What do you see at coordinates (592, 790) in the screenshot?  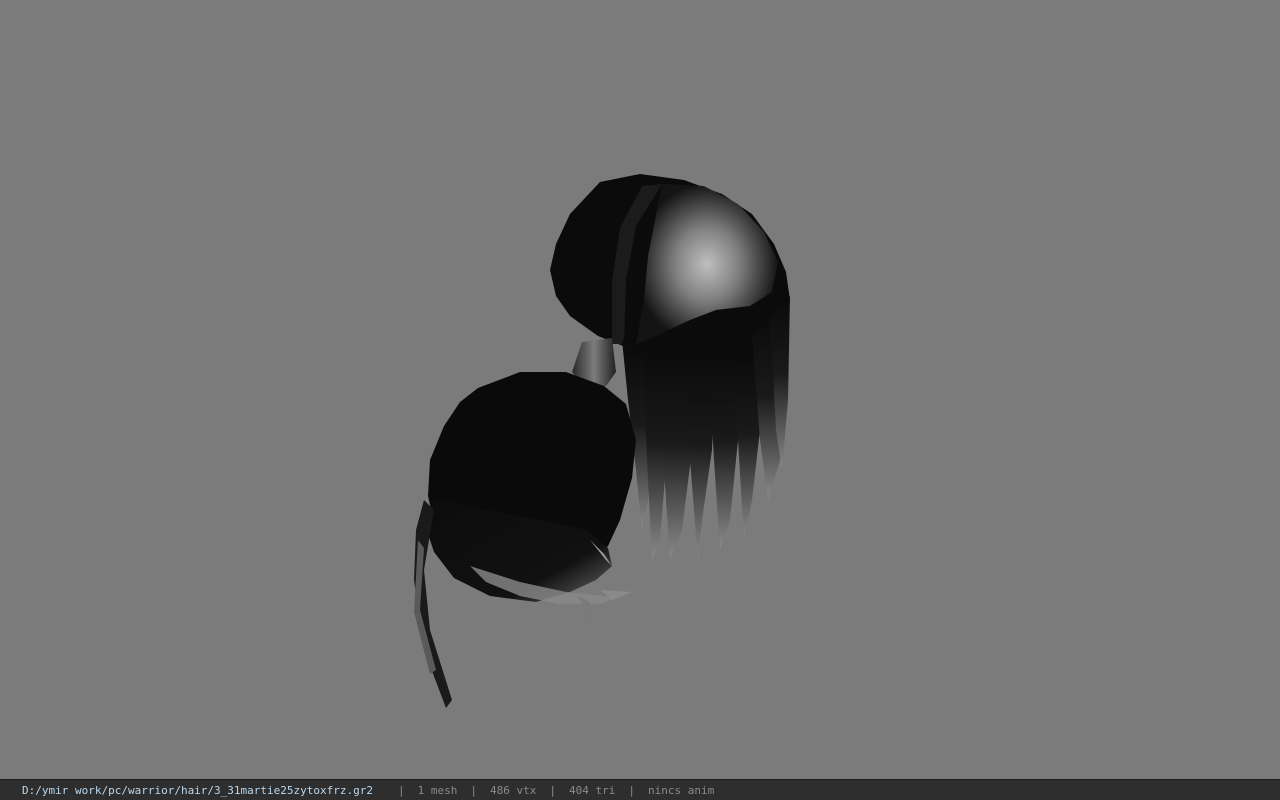 I see `triangle-count: 404 tri` at bounding box center [592, 790].